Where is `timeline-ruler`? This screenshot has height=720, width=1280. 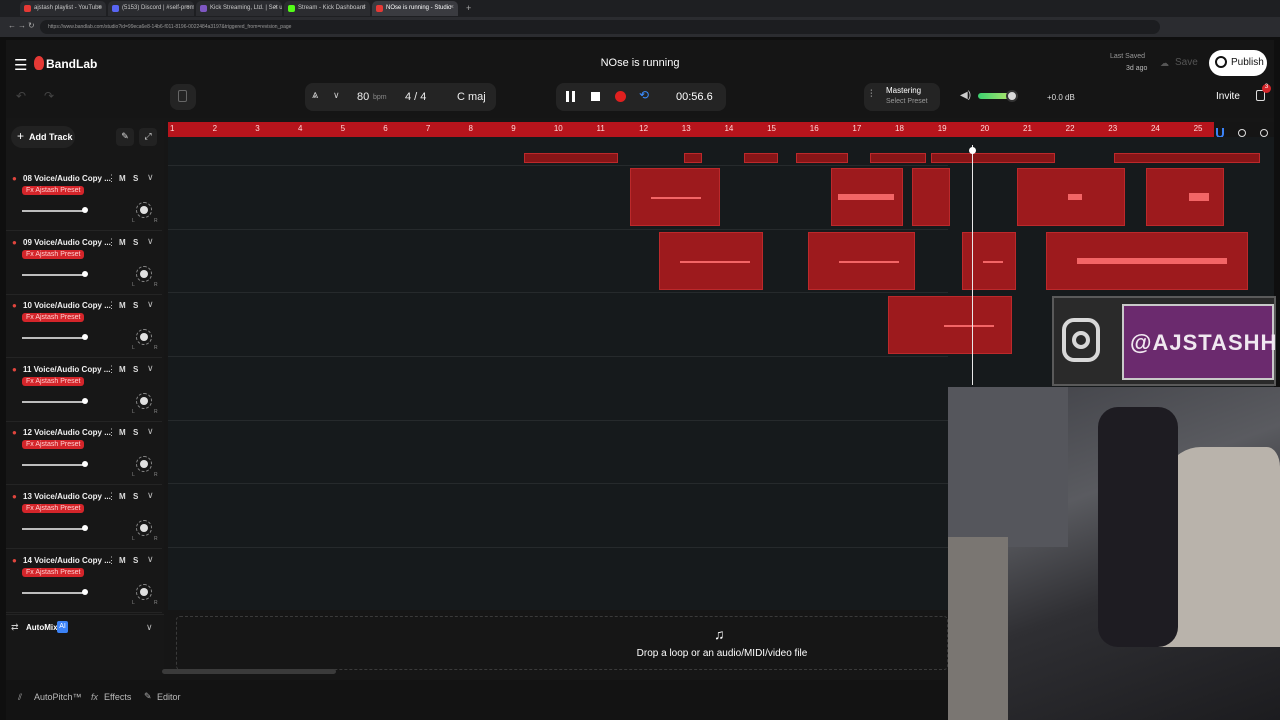 timeline-ruler is located at coordinates (691, 129).